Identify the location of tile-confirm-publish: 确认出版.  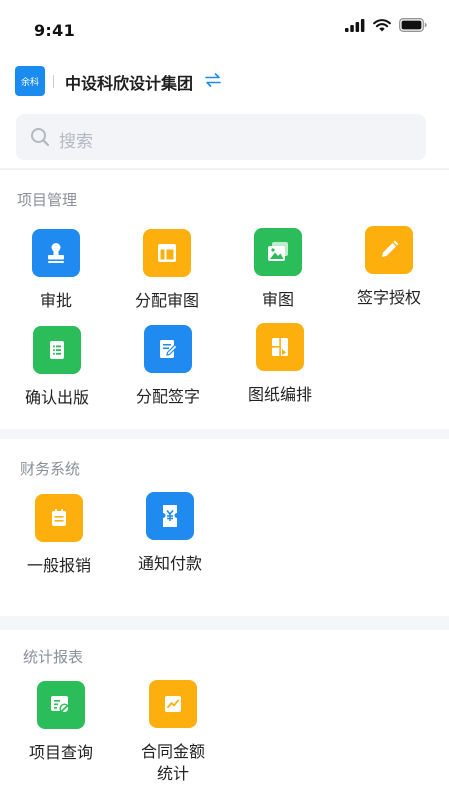
(57, 367).